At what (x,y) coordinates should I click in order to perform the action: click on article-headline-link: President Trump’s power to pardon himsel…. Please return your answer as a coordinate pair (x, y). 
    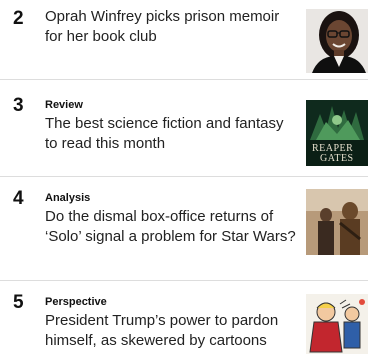
    Looking at the image, I should click on (171, 331).